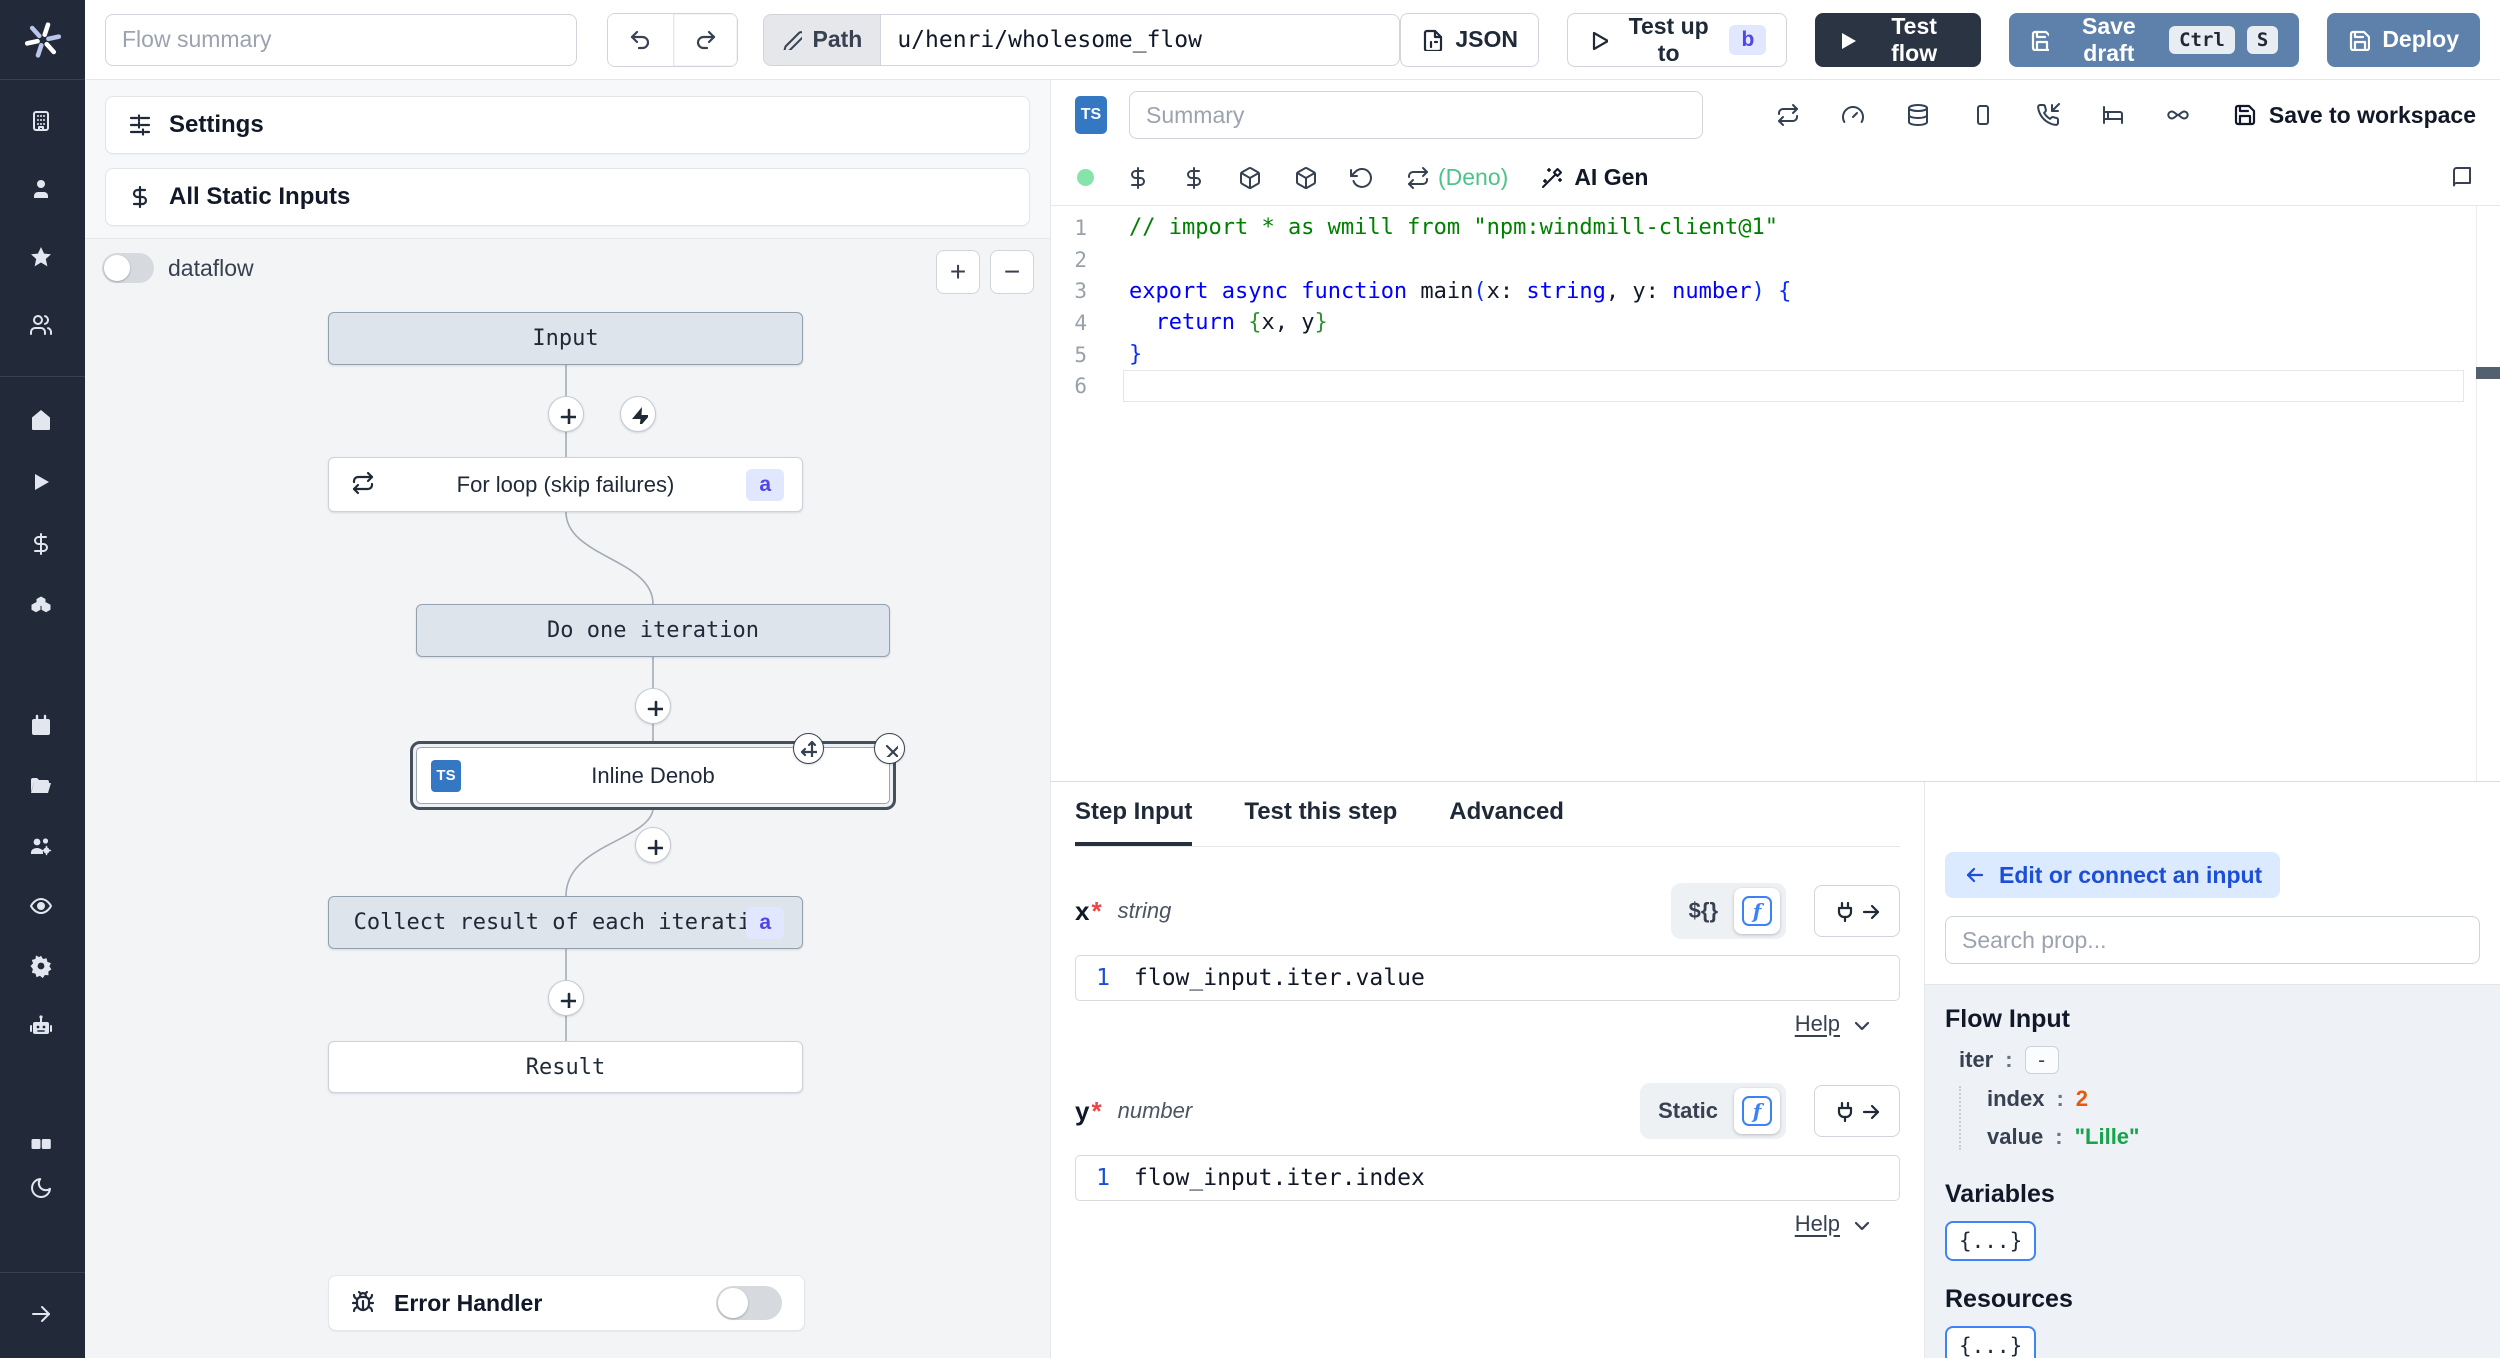 The height and width of the screenshot is (1358, 2500). Describe the element at coordinates (638, 414) in the screenshot. I see `trigger-button` at that location.